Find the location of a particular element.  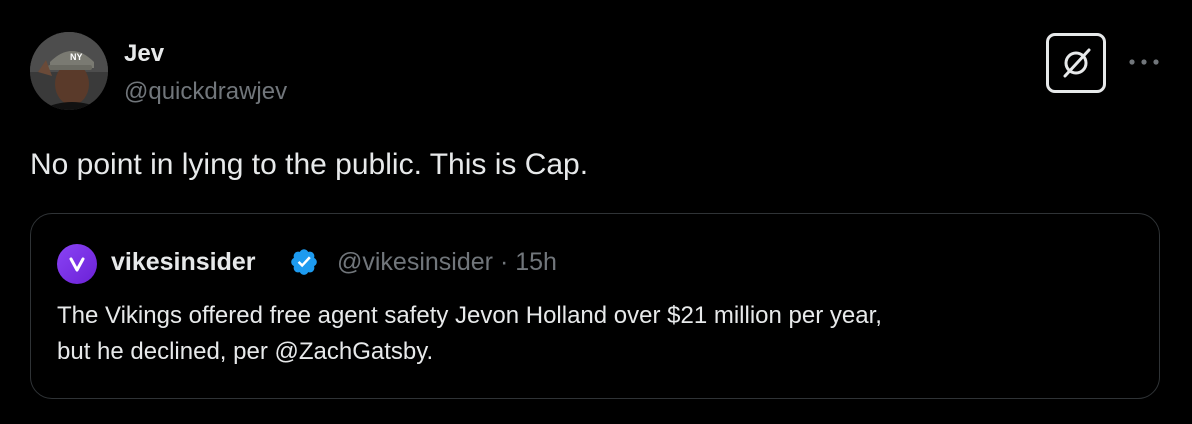

quote-author-handle: @vikesinsider is located at coordinates (415, 262).